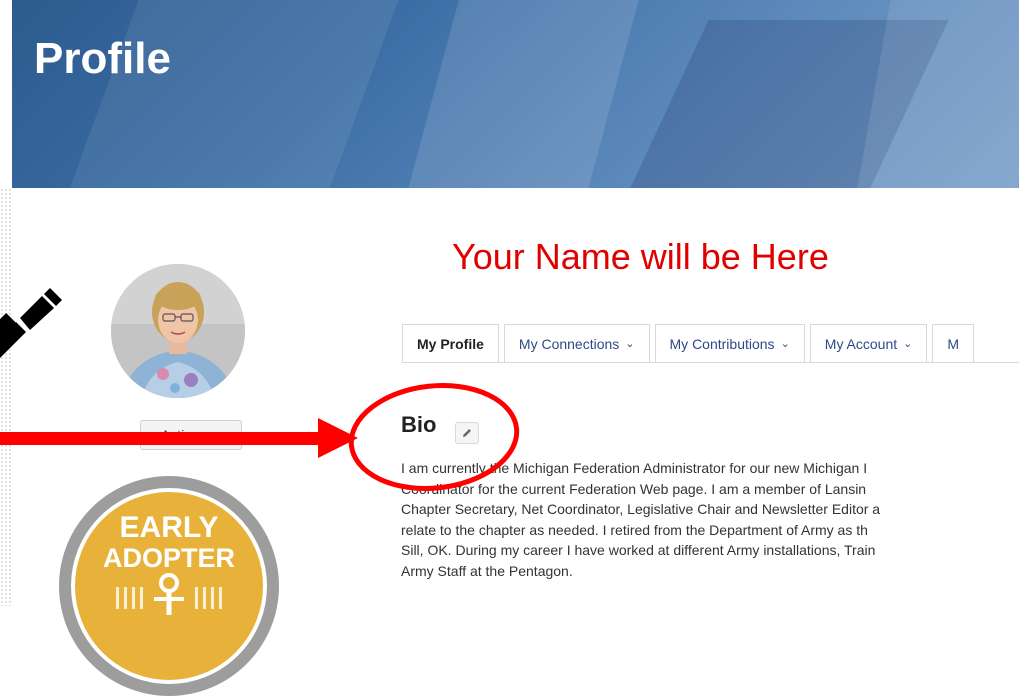  I want to click on bio-heading: Bio, so click(419, 424).